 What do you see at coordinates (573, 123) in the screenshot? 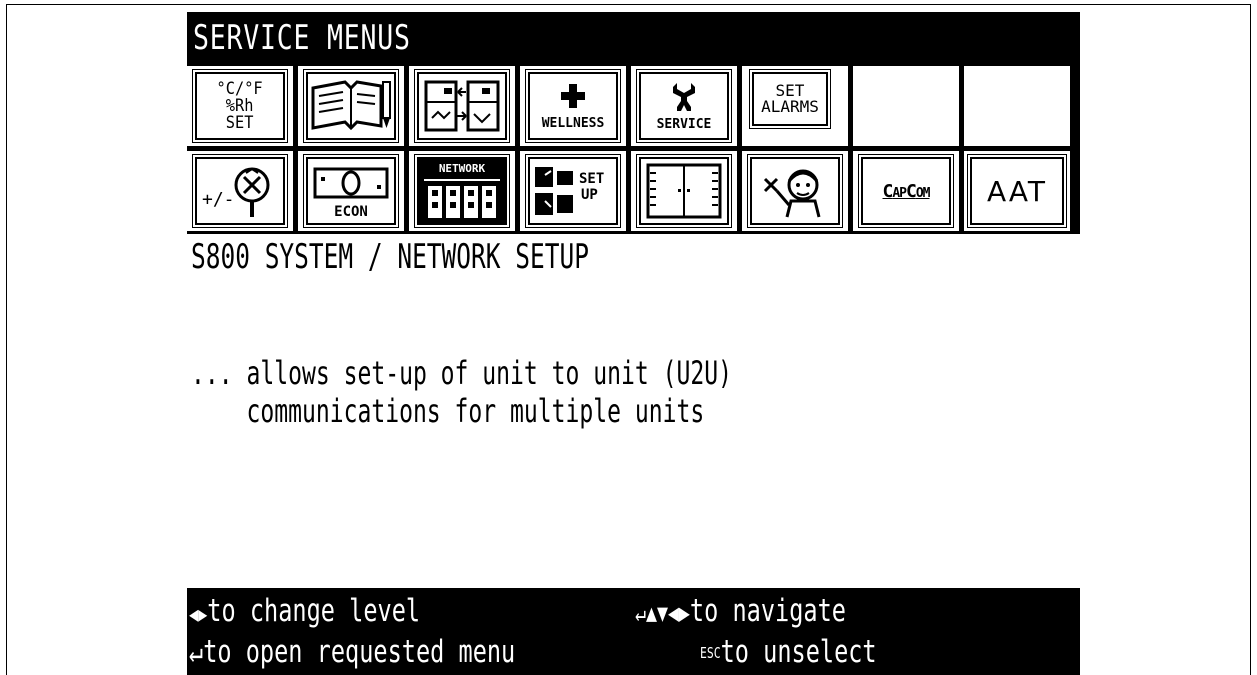
I see `wellness-label: WELLNESS` at bounding box center [573, 123].